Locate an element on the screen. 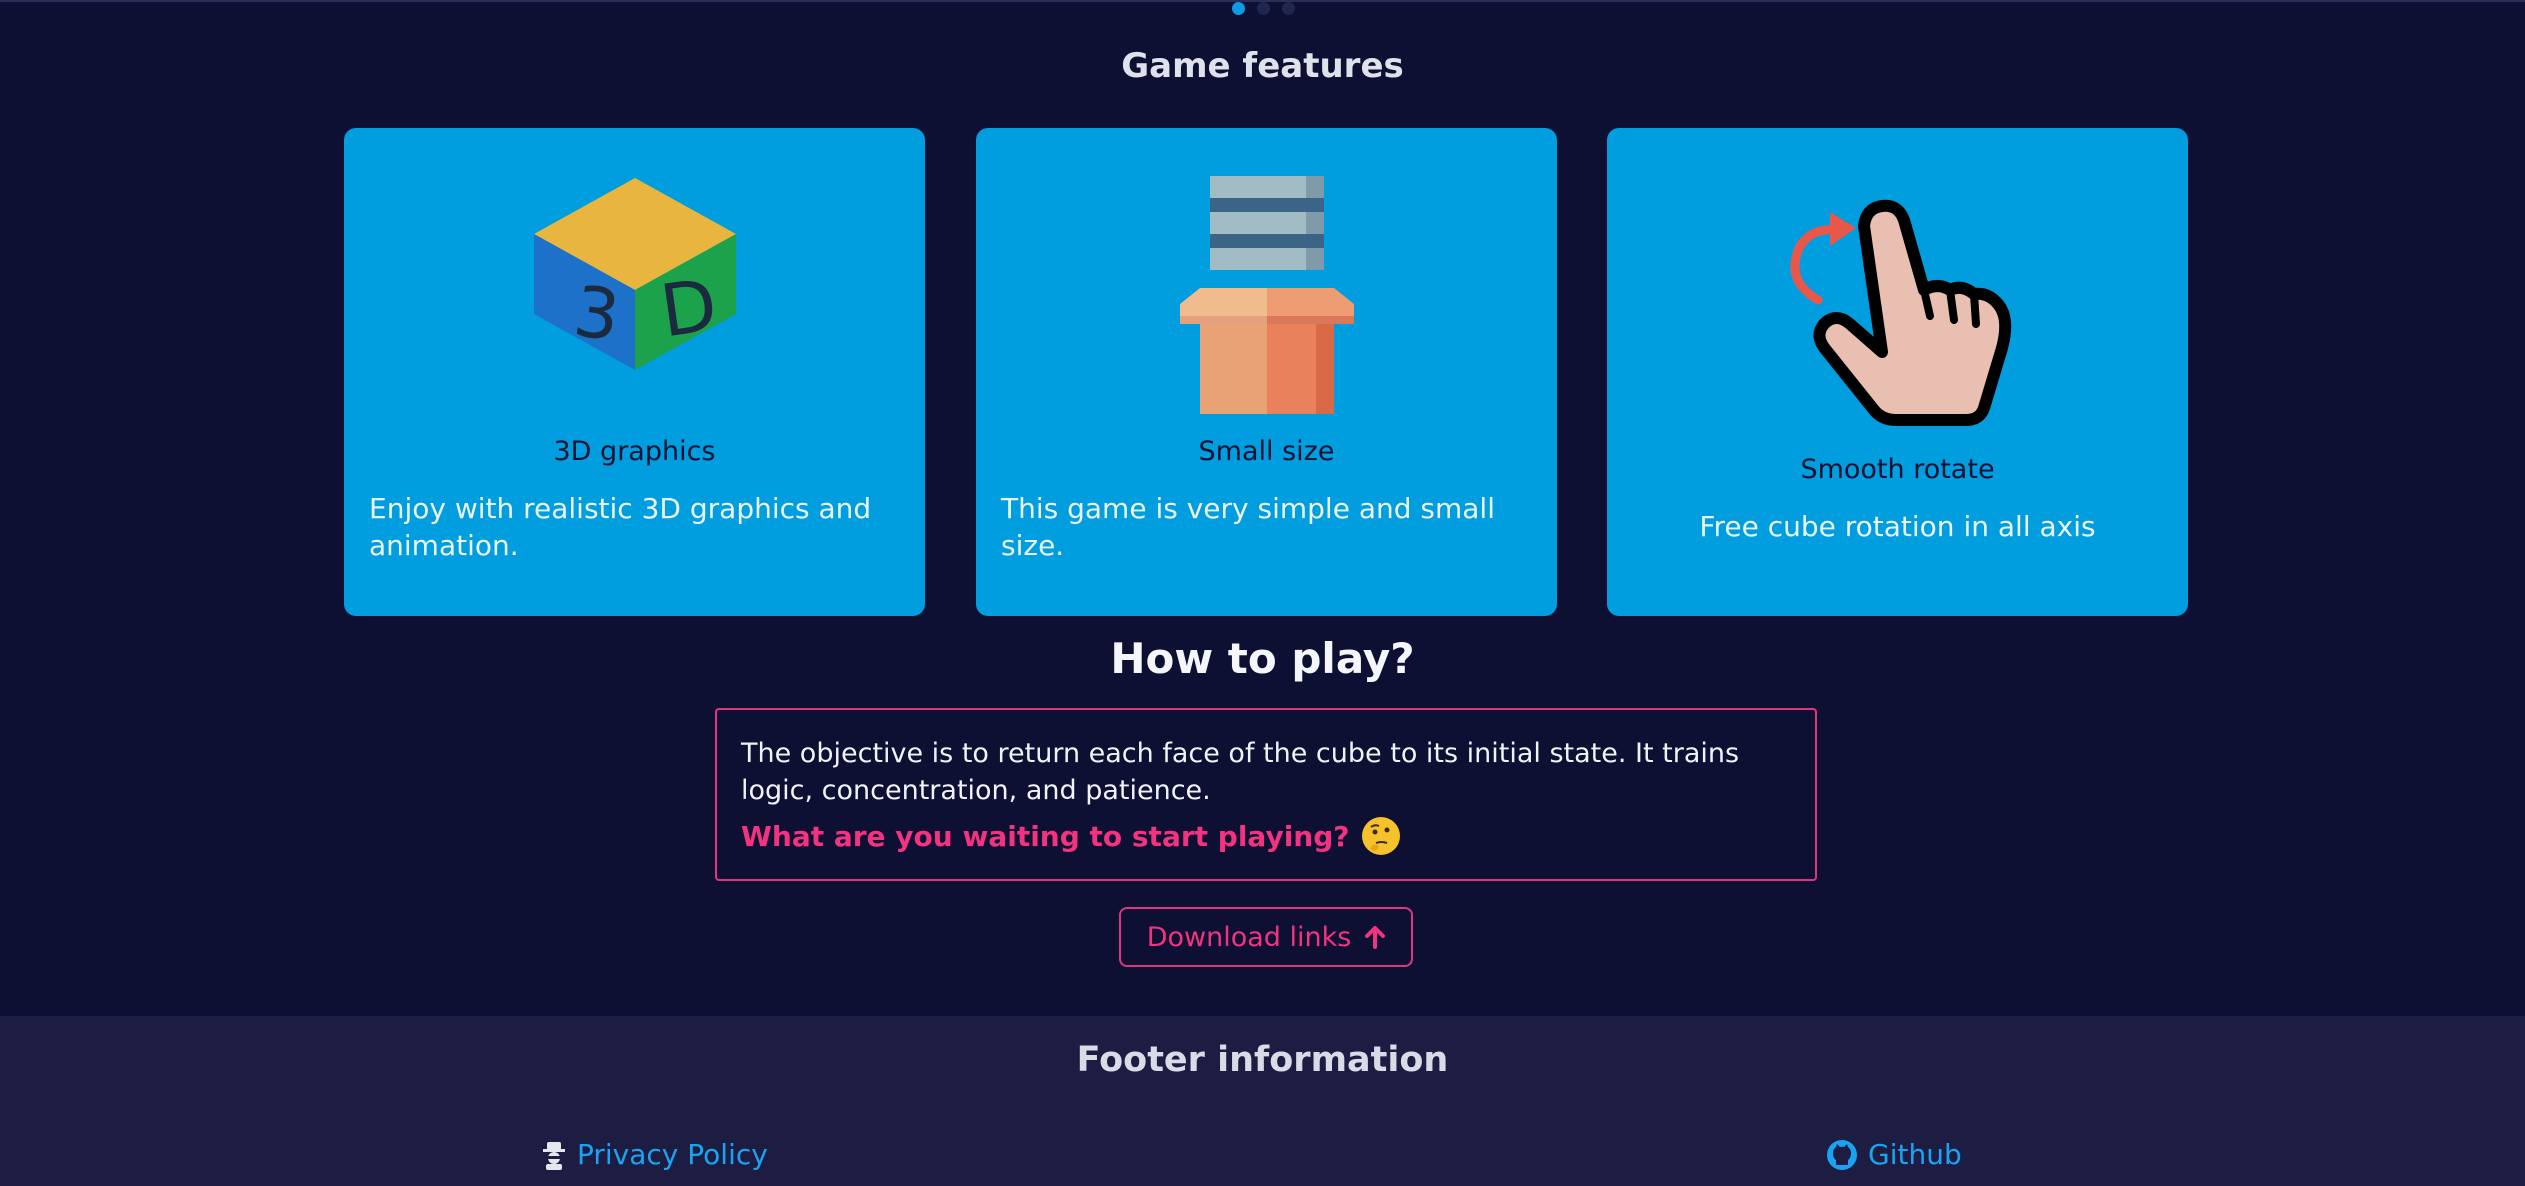 Image resolution: width=2525 pixels, height=1186 pixels. download-links-label: Download links is located at coordinates (1249, 937).